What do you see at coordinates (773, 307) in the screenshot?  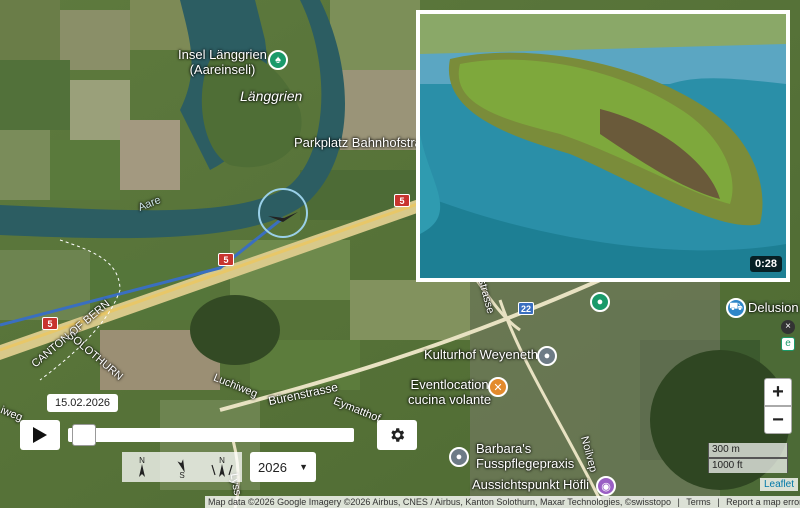 I see `poi-label-delusion: Delusion` at bounding box center [773, 307].